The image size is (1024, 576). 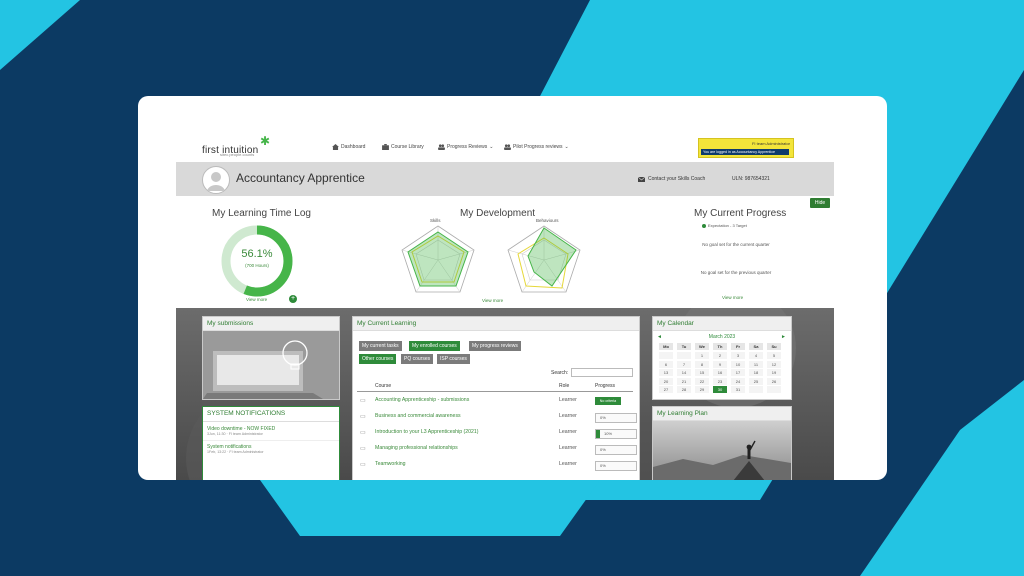 I want to click on progress-view-more: View more, so click(x=732, y=297).